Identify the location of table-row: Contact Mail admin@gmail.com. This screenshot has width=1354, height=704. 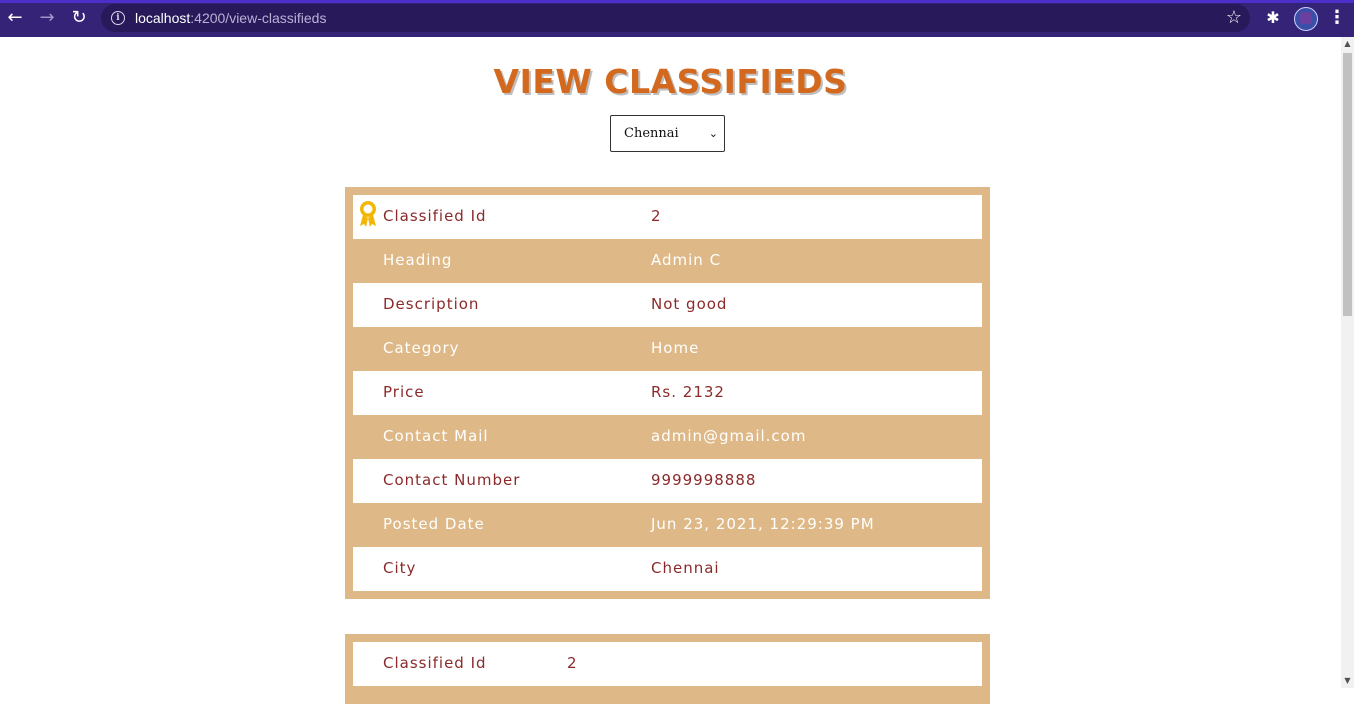
(667, 437).